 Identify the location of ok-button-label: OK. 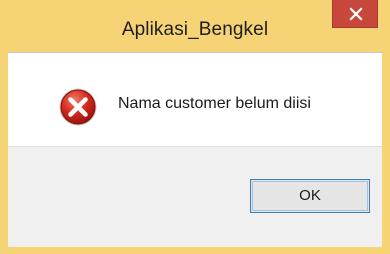
(310, 195).